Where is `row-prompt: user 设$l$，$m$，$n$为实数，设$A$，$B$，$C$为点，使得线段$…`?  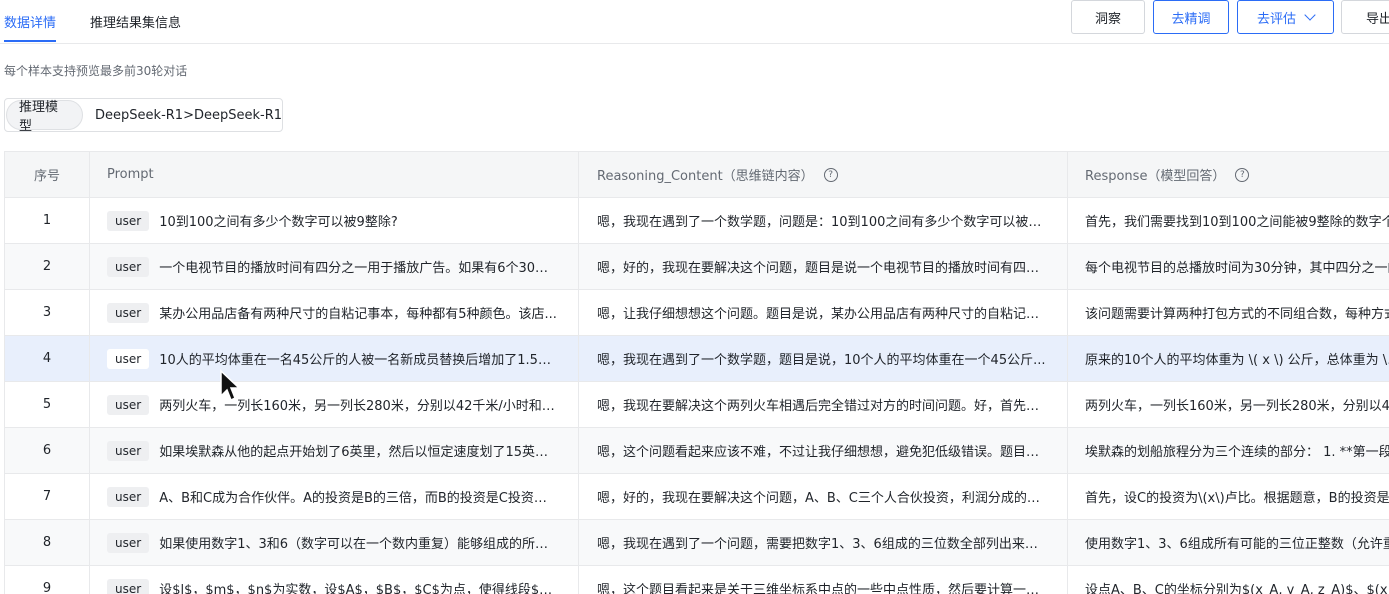
row-prompt: user 设$l$，$m$，$n$为实数，设$A$，$B$，$C$为点，使得线段$… is located at coordinates (334, 580).